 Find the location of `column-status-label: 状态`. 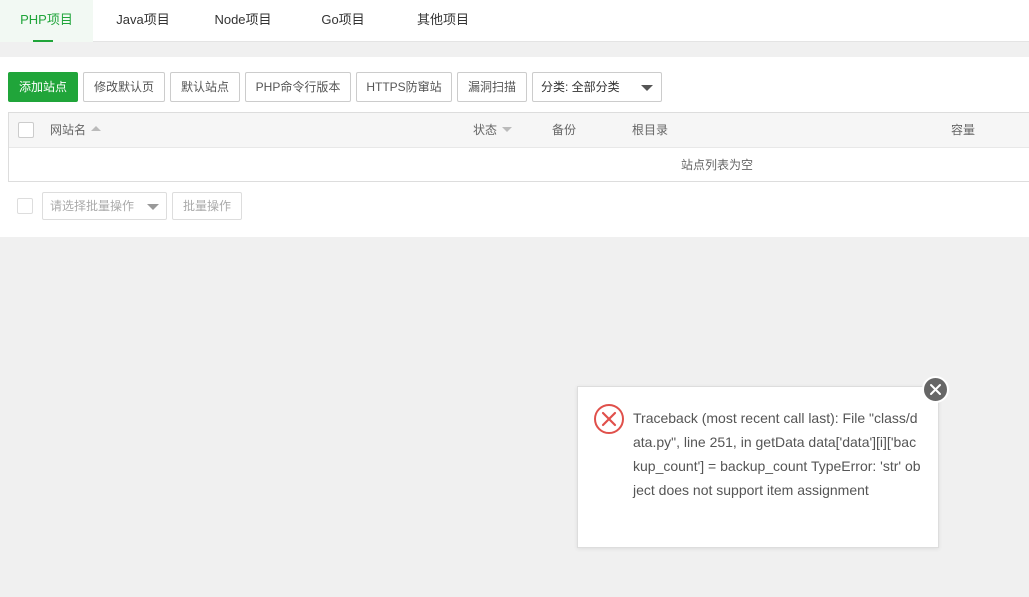

column-status-label: 状态 is located at coordinates (485, 130).